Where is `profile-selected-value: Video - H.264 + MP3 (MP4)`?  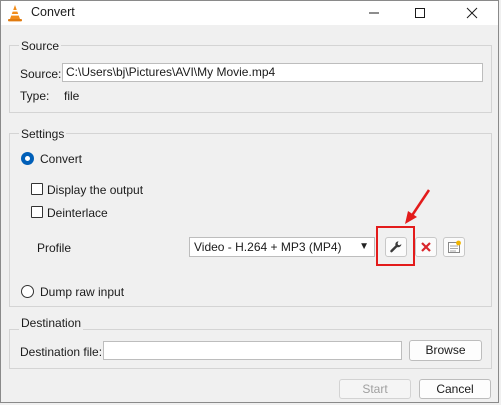 profile-selected-value: Video - H.264 + MP3 (MP4) is located at coordinates (268, 247).